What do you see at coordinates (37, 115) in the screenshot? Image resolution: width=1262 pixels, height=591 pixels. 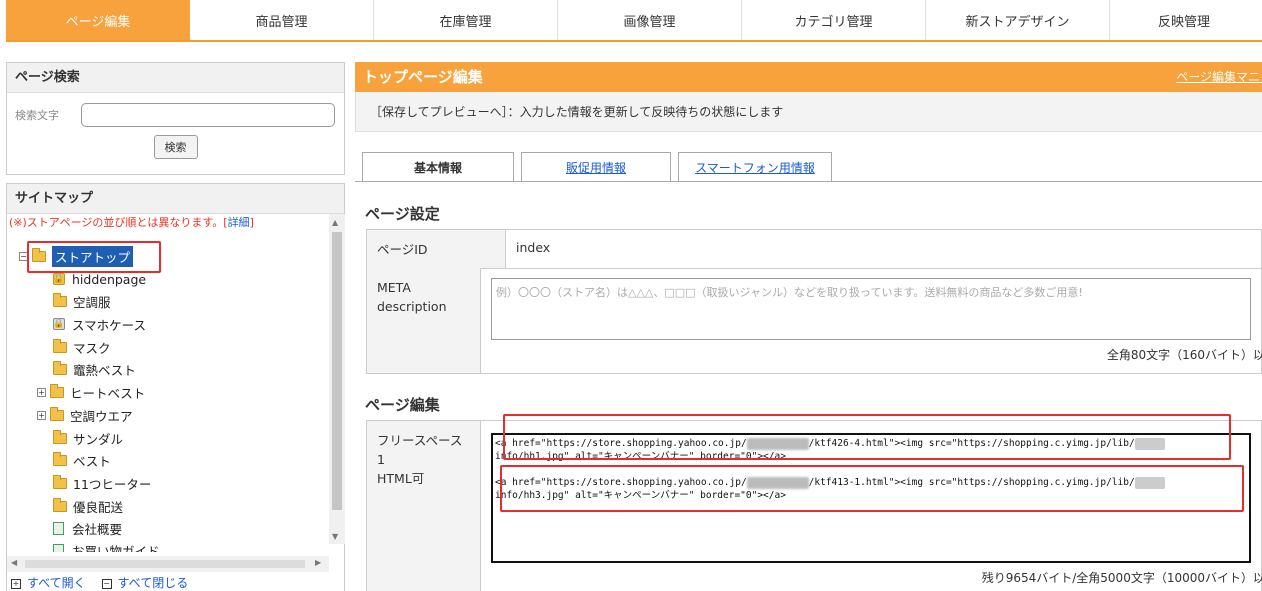 I see `search-label: 検索文字` at bounding box center [37, 115].